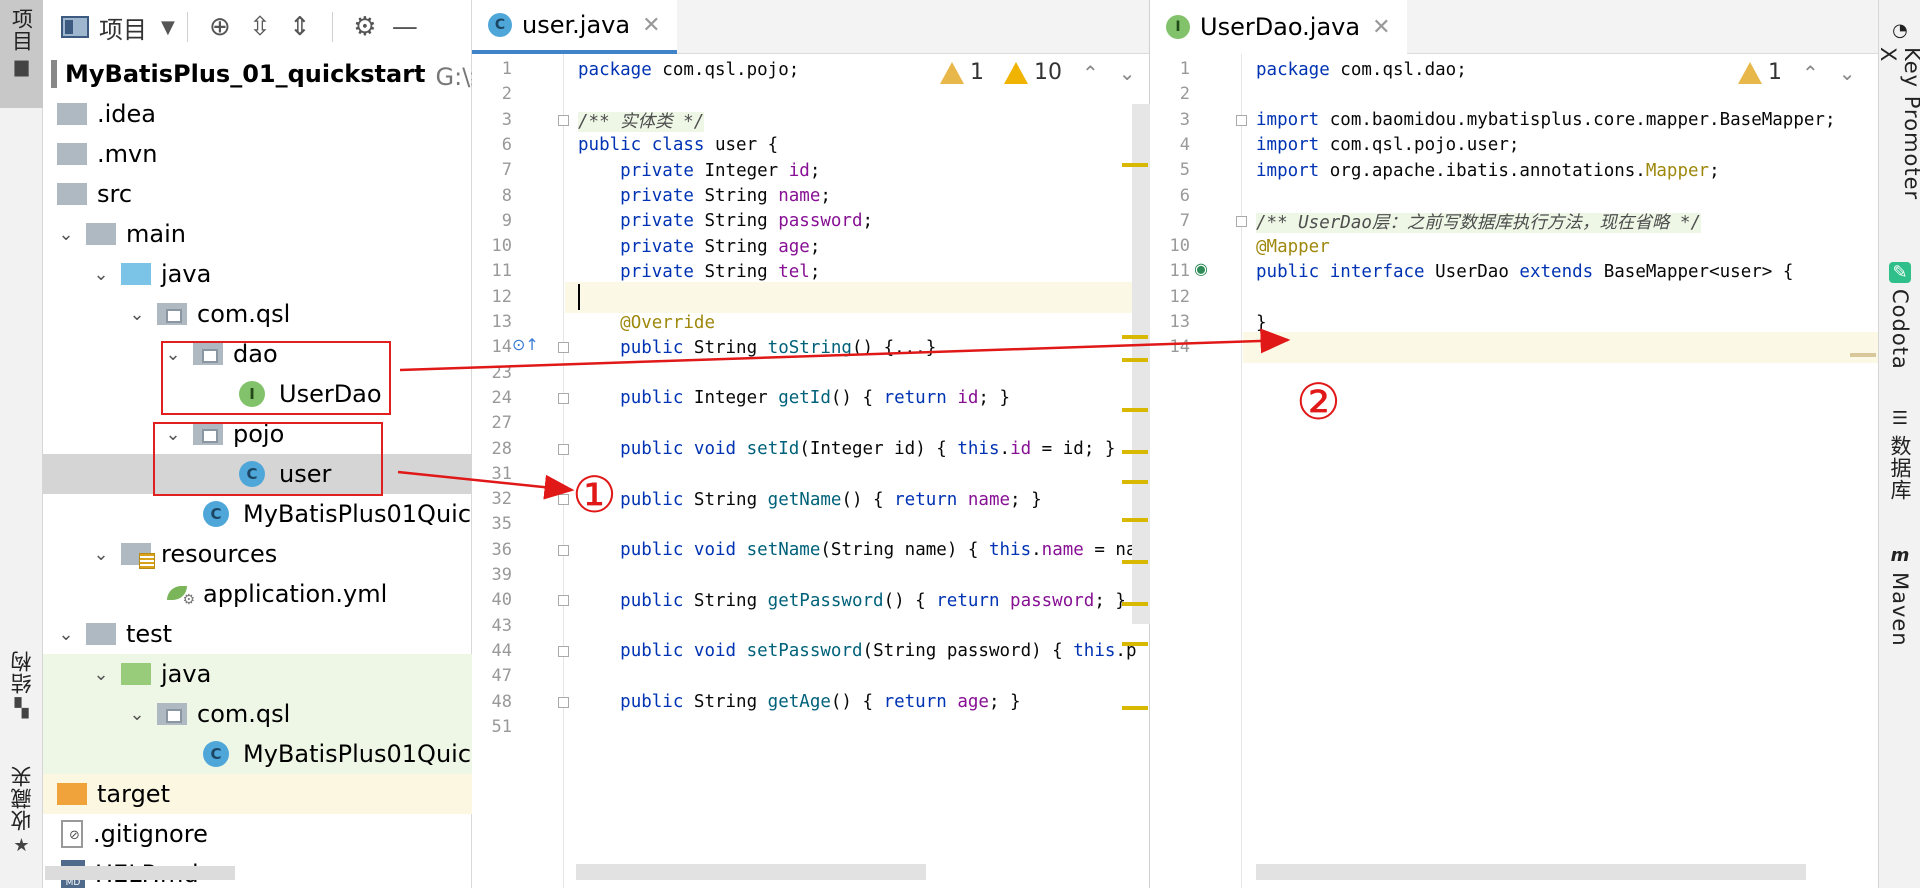 The height and width of the screenshot is (888, 1920). Describe the element at coordinates (220, 27) in the screenshot. I see `locate-file-button: ⊕` at that location.